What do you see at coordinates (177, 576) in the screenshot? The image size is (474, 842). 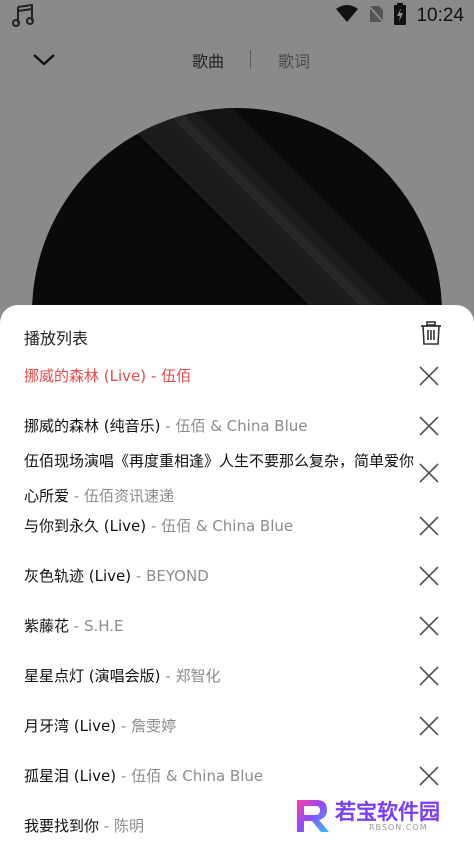 I see `song-artist: BEYOND` at bounding box center [177, 576].